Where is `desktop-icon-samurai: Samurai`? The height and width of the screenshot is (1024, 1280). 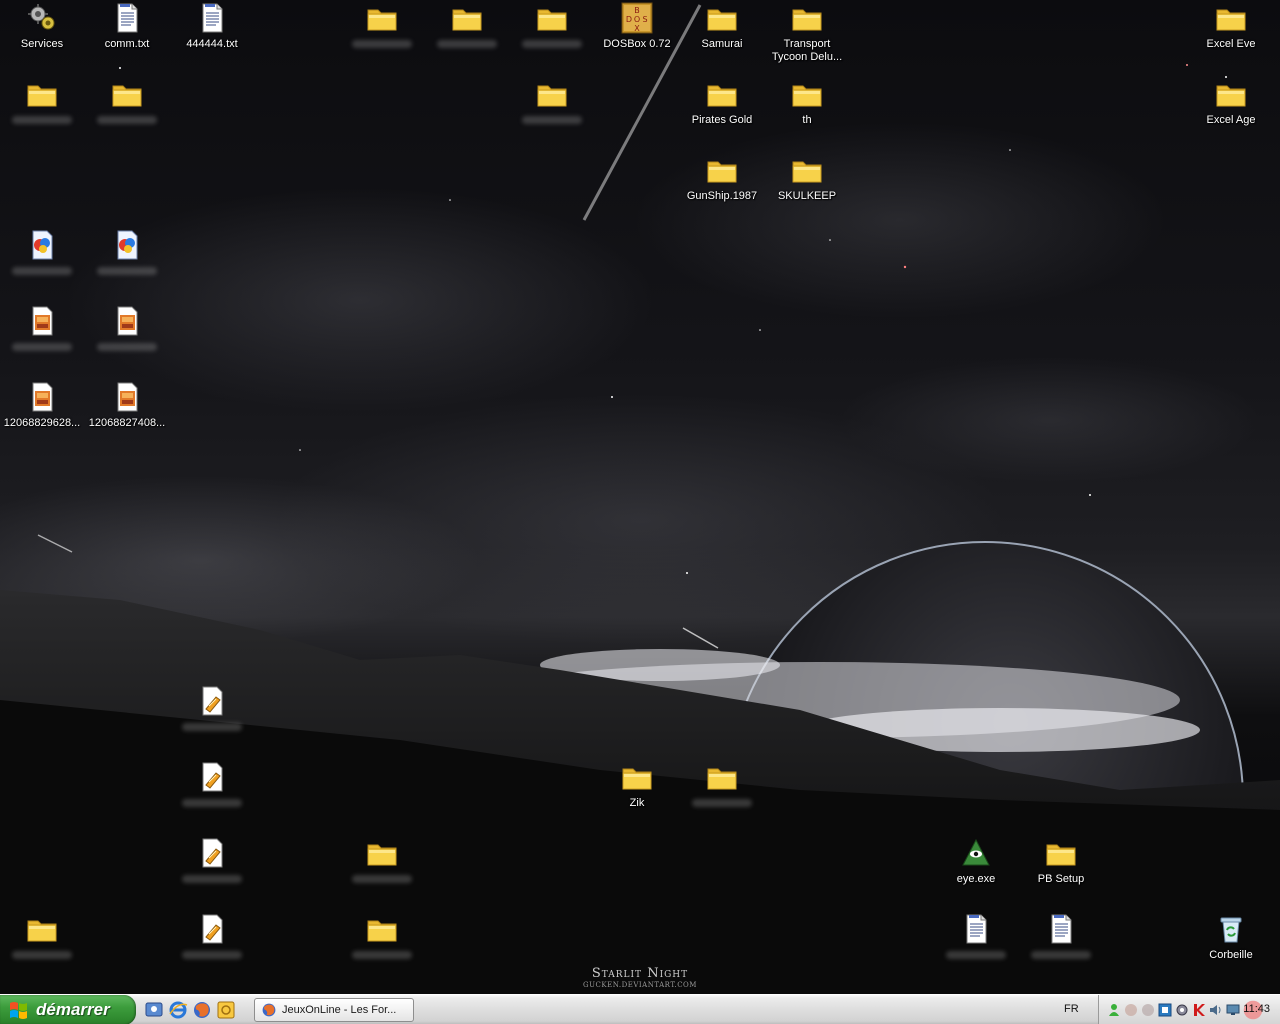
desktop-icon-samurai: Samurai is located at coordinates (722, 26).